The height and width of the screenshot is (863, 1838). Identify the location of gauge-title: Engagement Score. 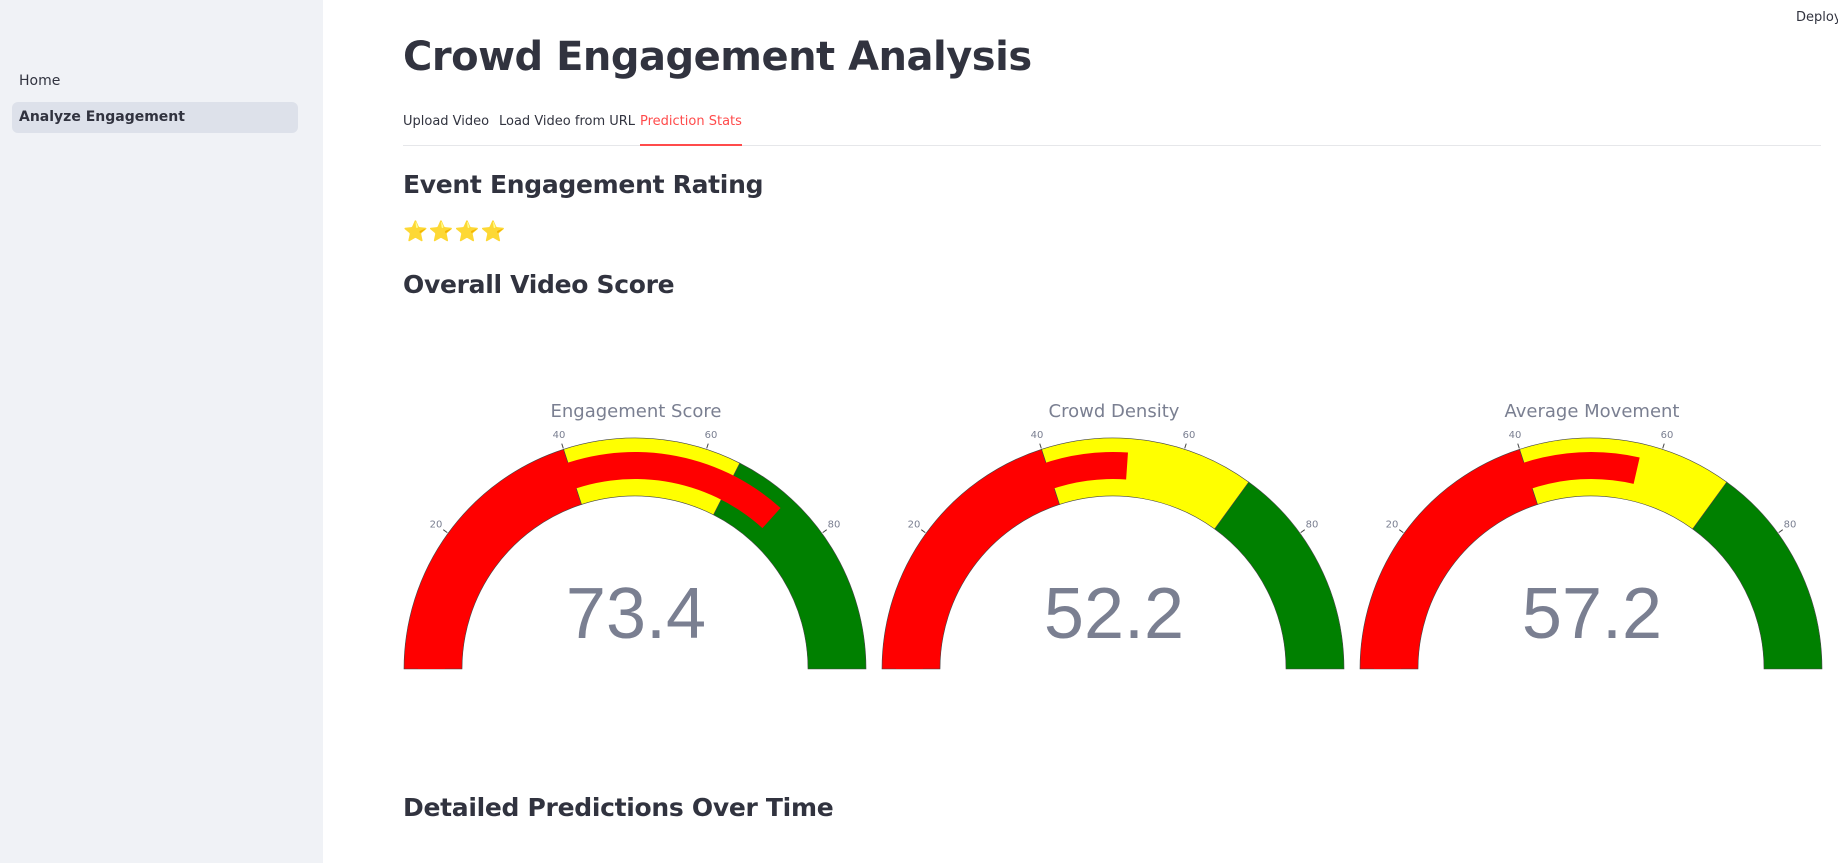
(636, 411).